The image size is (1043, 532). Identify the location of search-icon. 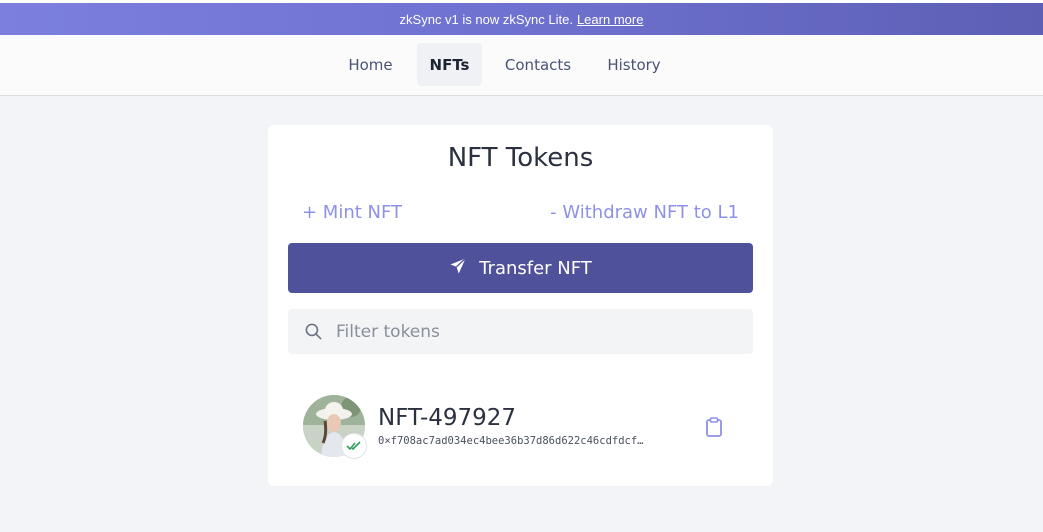
(313, 333).